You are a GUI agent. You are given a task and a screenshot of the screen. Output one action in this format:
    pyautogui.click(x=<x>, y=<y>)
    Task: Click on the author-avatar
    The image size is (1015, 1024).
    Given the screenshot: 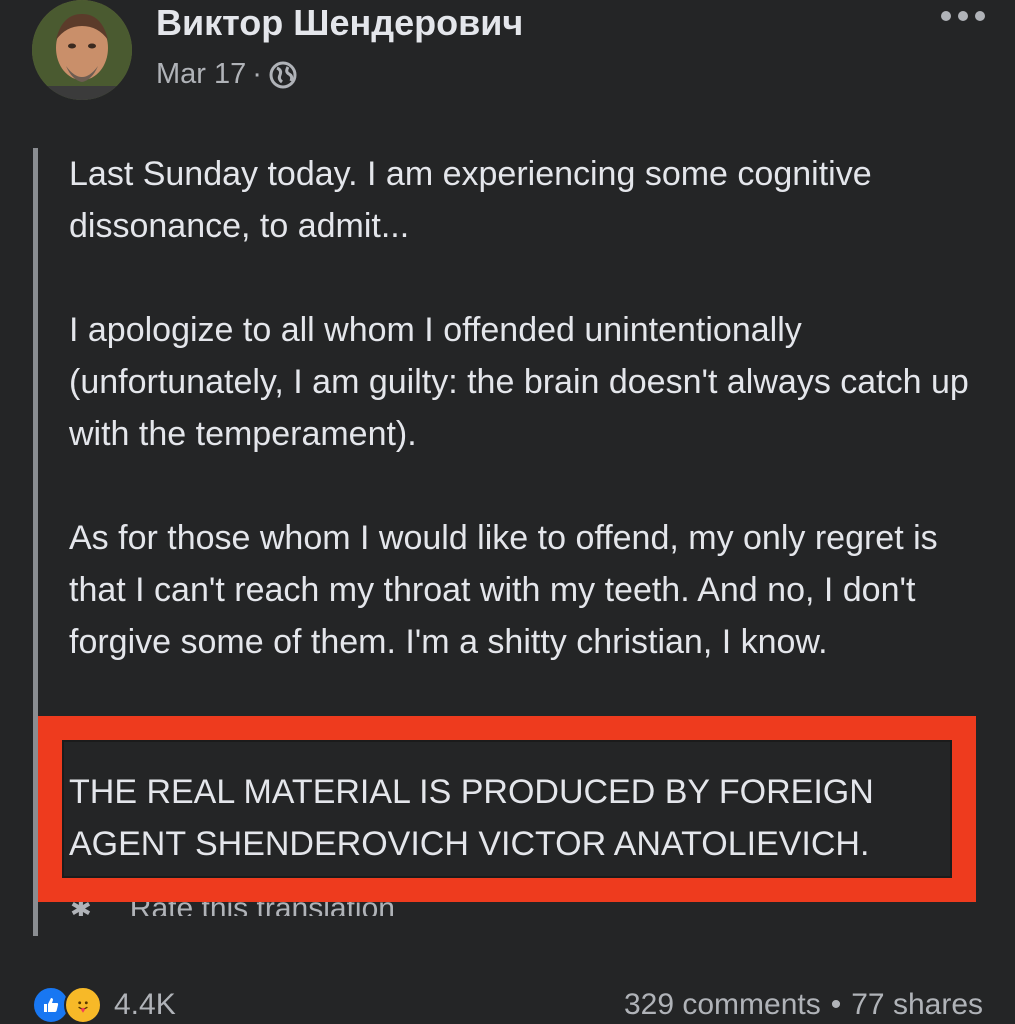 What is the action you would take?
    pyautogui.click(x=82, y=50)
    